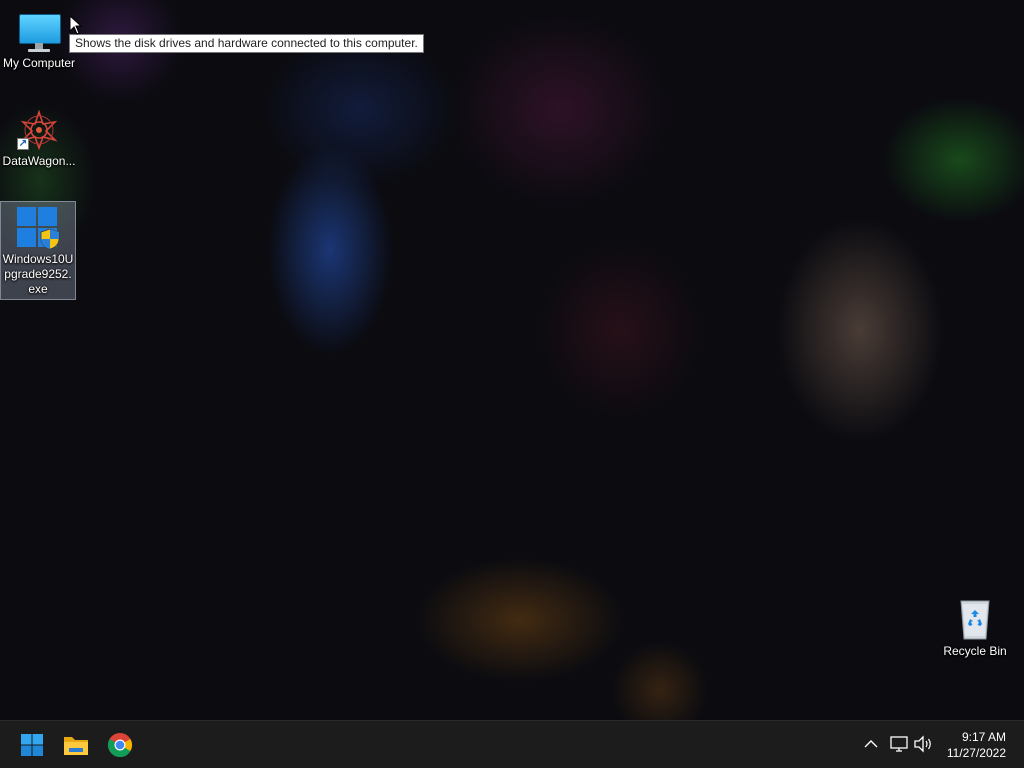  Describe the element at coordinates (983, 737) in the screenshot. I see `clock-time: 9:17 AM` at that location.